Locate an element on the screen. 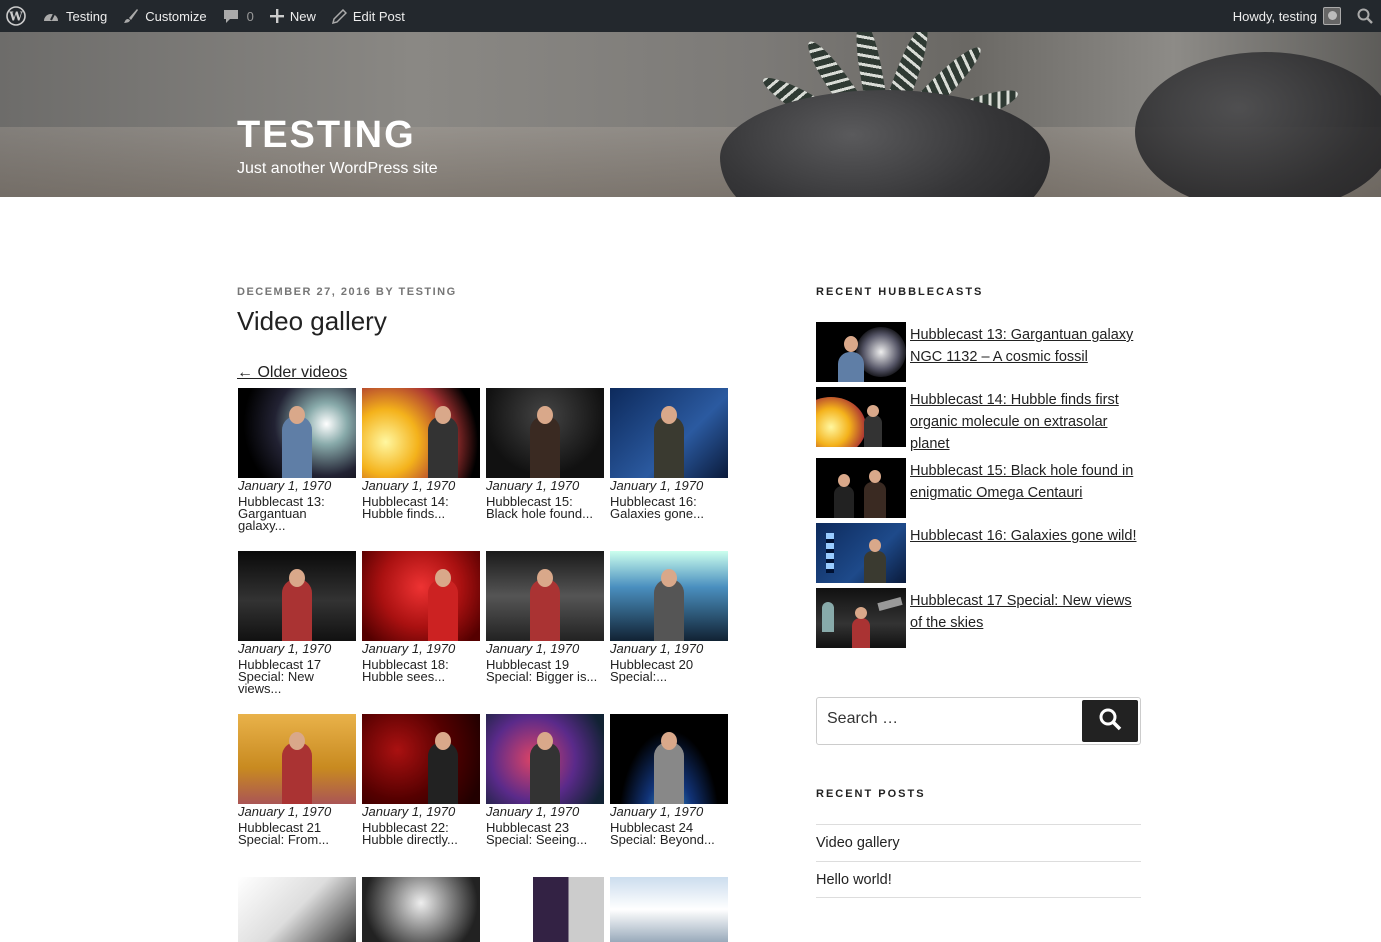 This screenshot has width=1381, height=942. edit-post-link: Edit Post is located at coordinates (368, 16).